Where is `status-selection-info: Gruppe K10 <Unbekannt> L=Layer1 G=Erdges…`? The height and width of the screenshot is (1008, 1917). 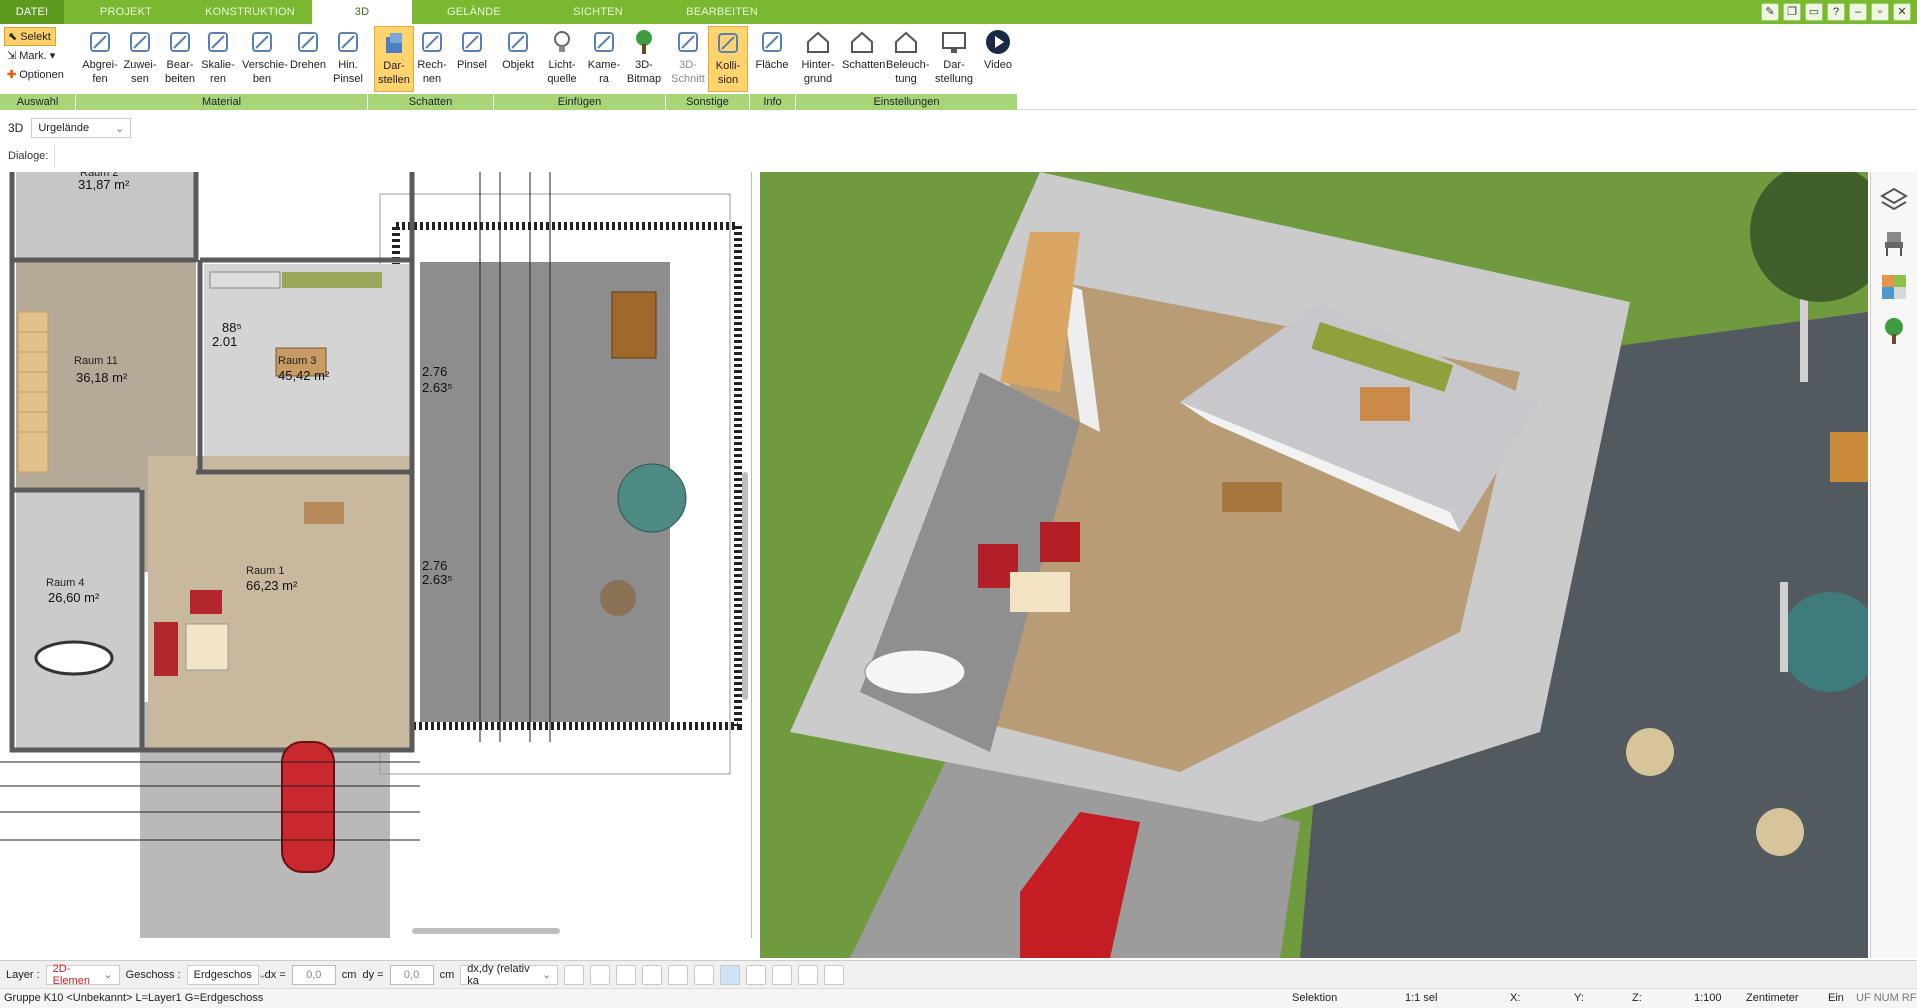
status-selection-info: Gruppe K10 <Unbekannt> L=Layer1 G=Erdges… is located at coordinates (134, 998).